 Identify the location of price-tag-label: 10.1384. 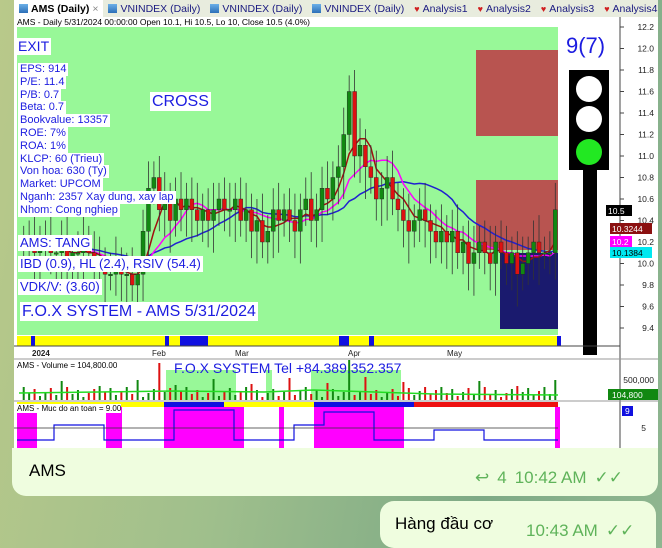
(627, 253).